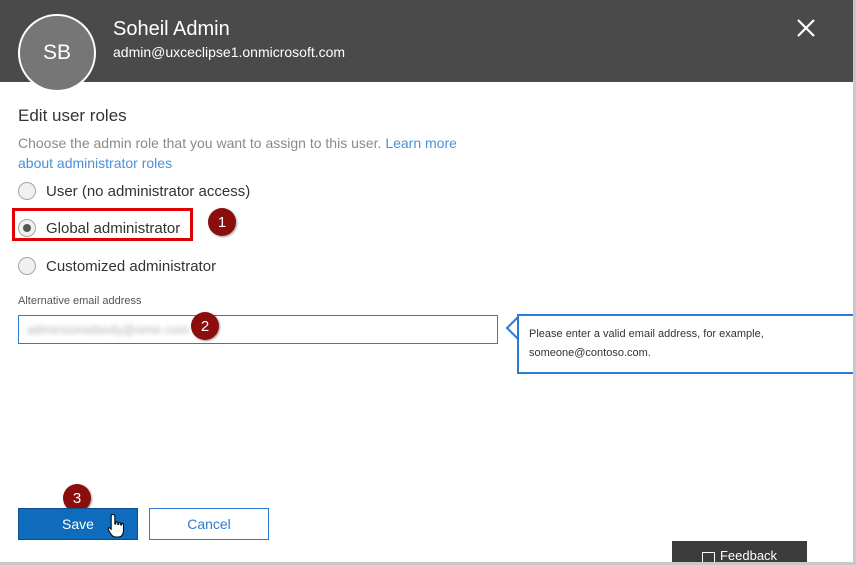  I want to click on role-option-label: Global administrator, so click(113, 228).